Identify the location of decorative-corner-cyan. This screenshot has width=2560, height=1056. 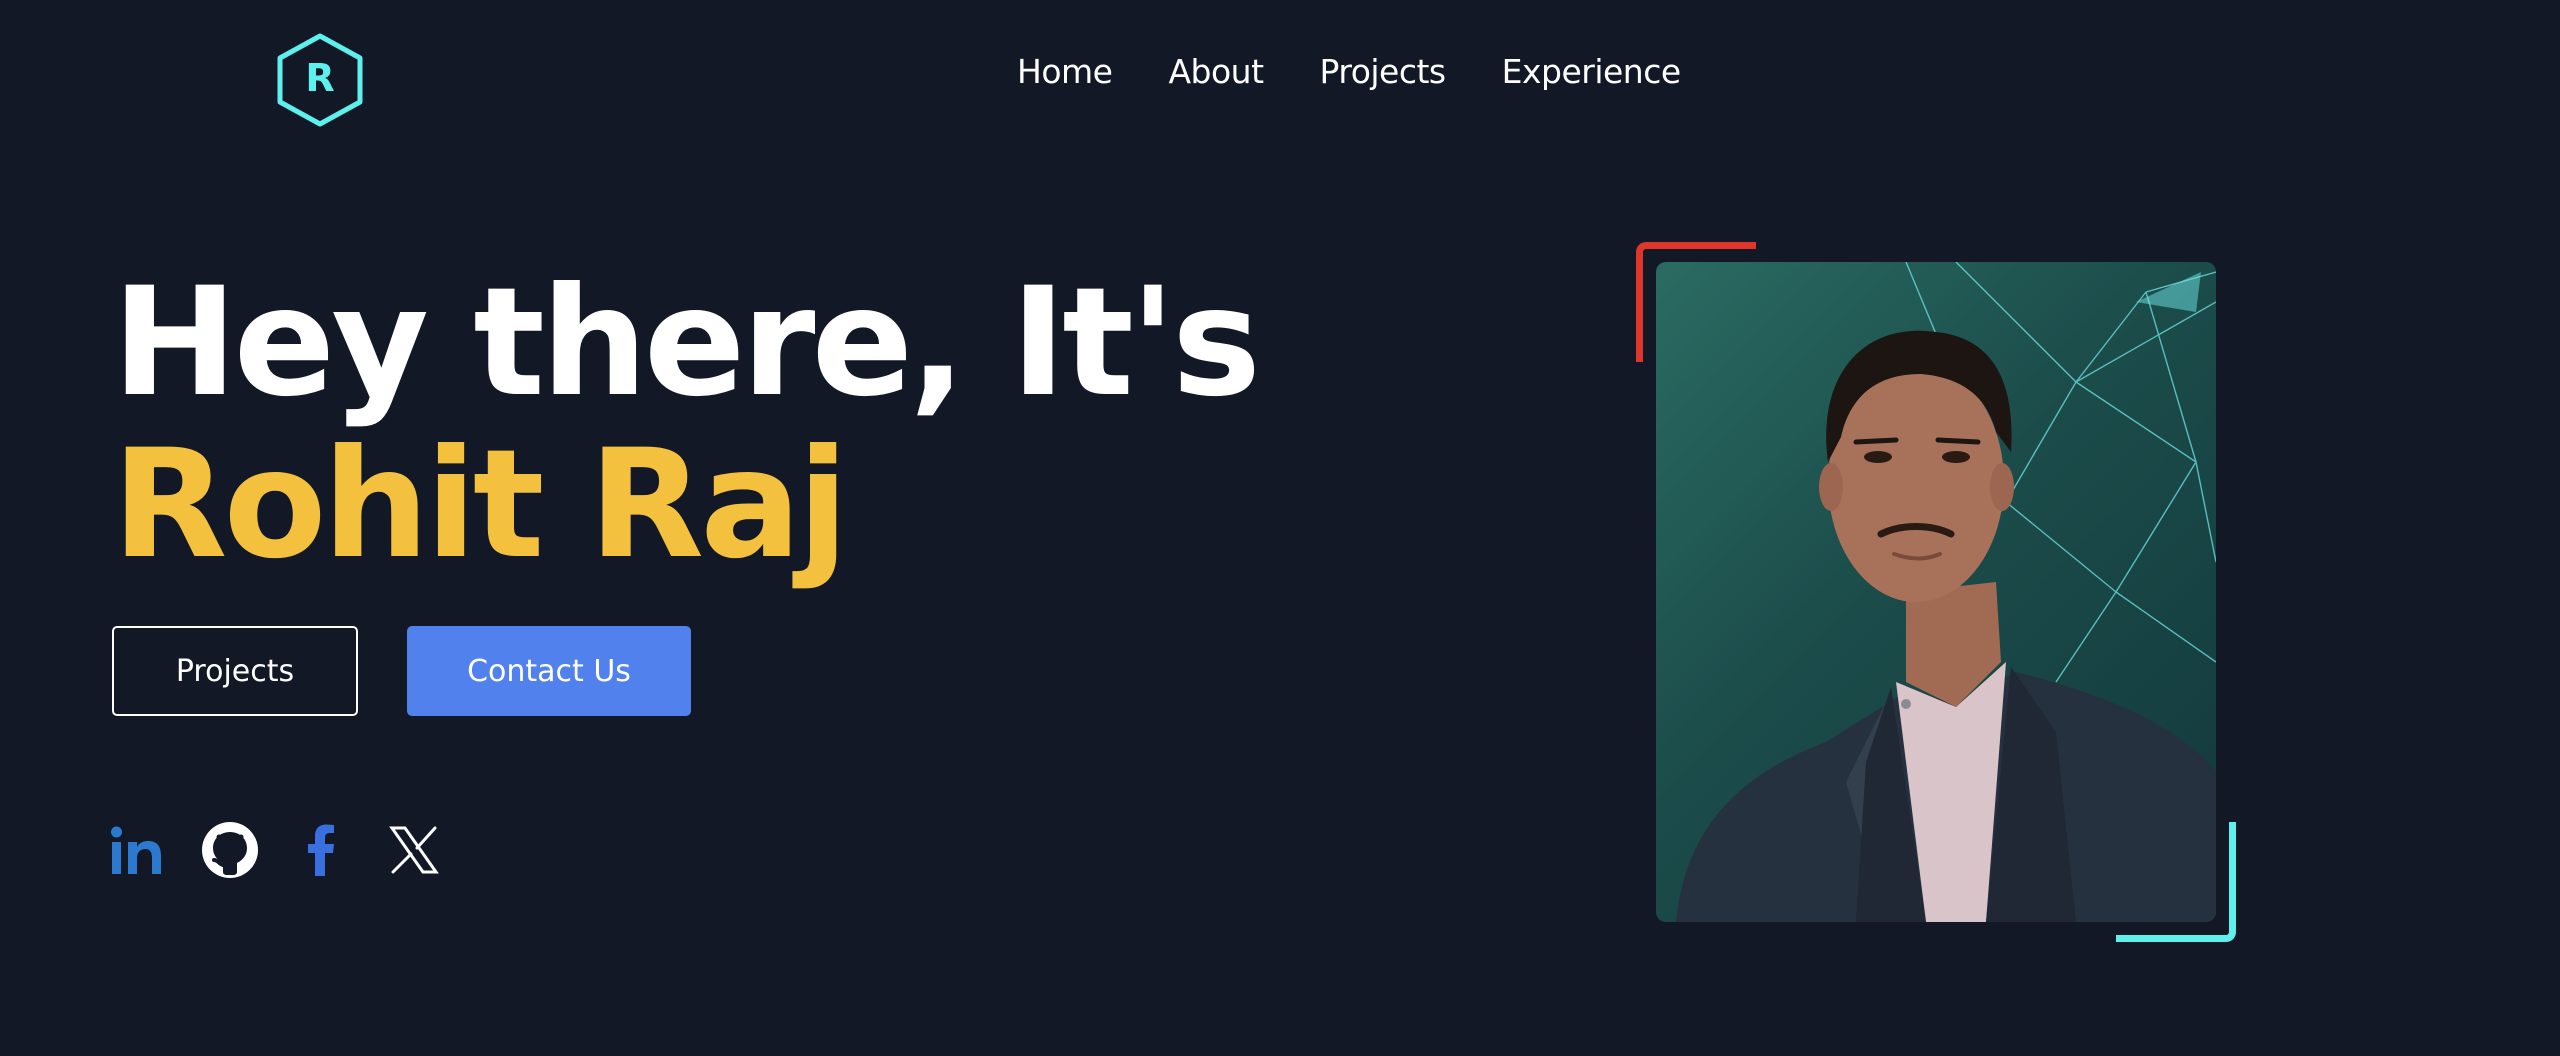
(2176, 882).